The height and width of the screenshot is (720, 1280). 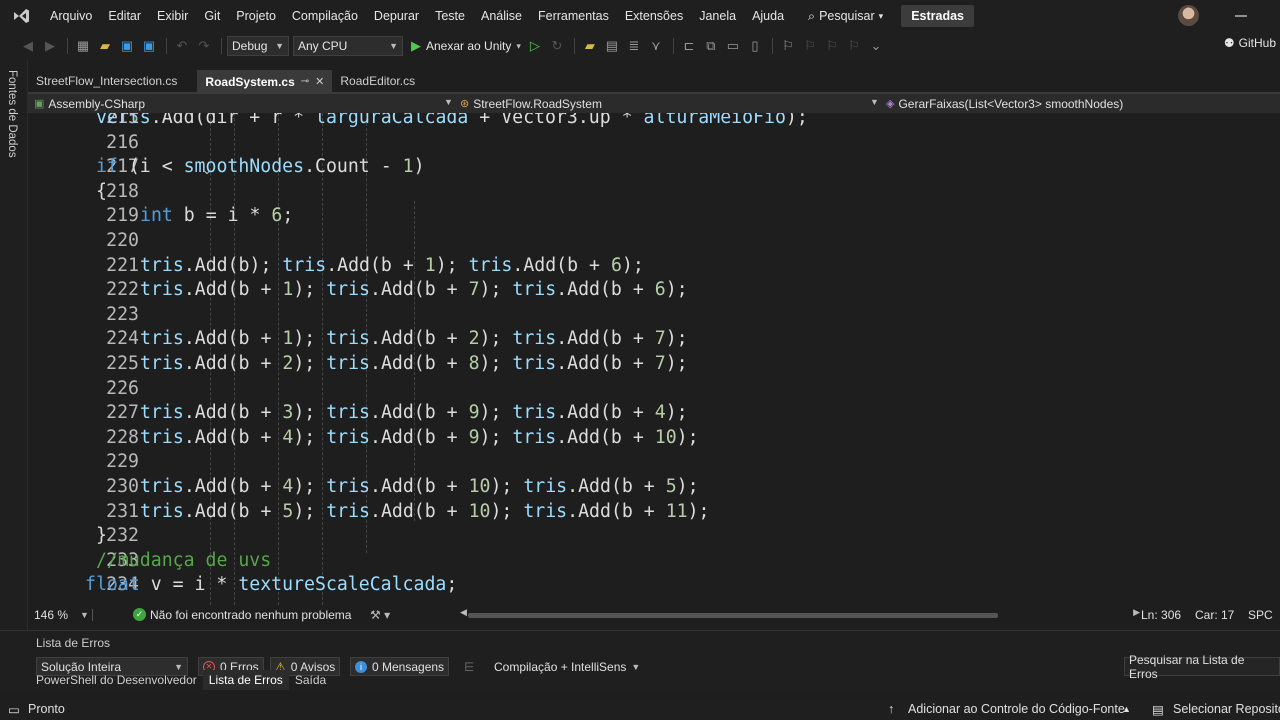 What do you see at coordinates (305, 82) in the screenshot?
I see `pin-icon: ⊸` at bounding box center [305, 82].